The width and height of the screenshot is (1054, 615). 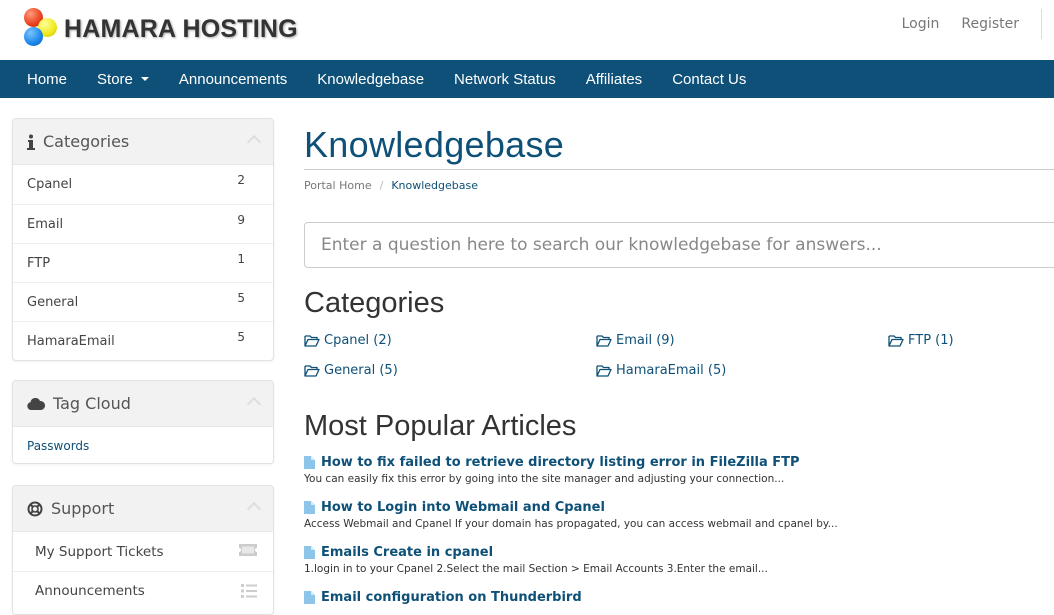 I want to click on nav-knowledgebase: Knowledgebase, so click(x=370, y=79).